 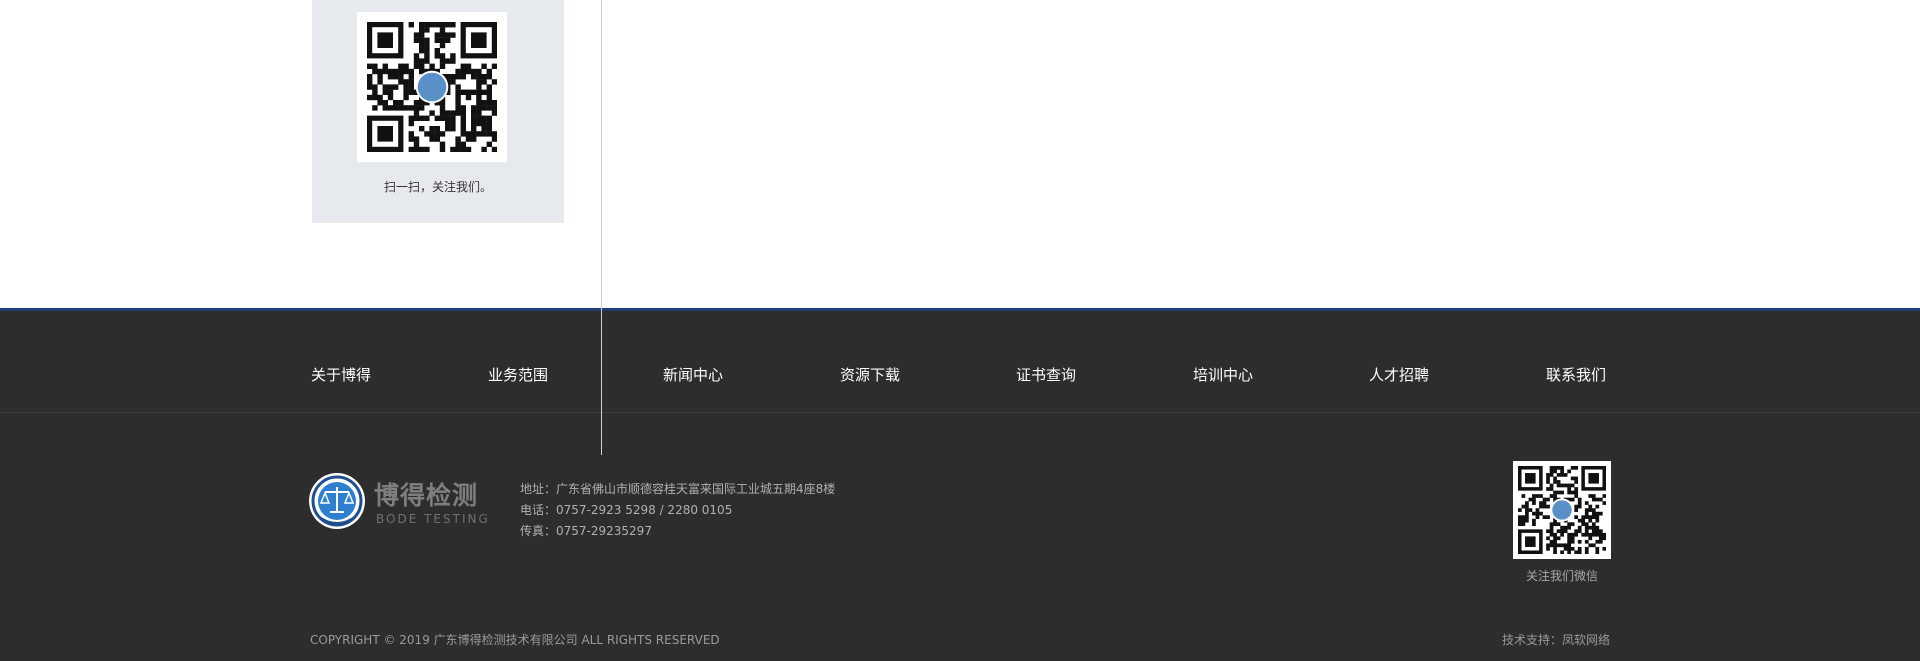 I want to click on nav-training: 培训中心, so click(x=1223, y=374).